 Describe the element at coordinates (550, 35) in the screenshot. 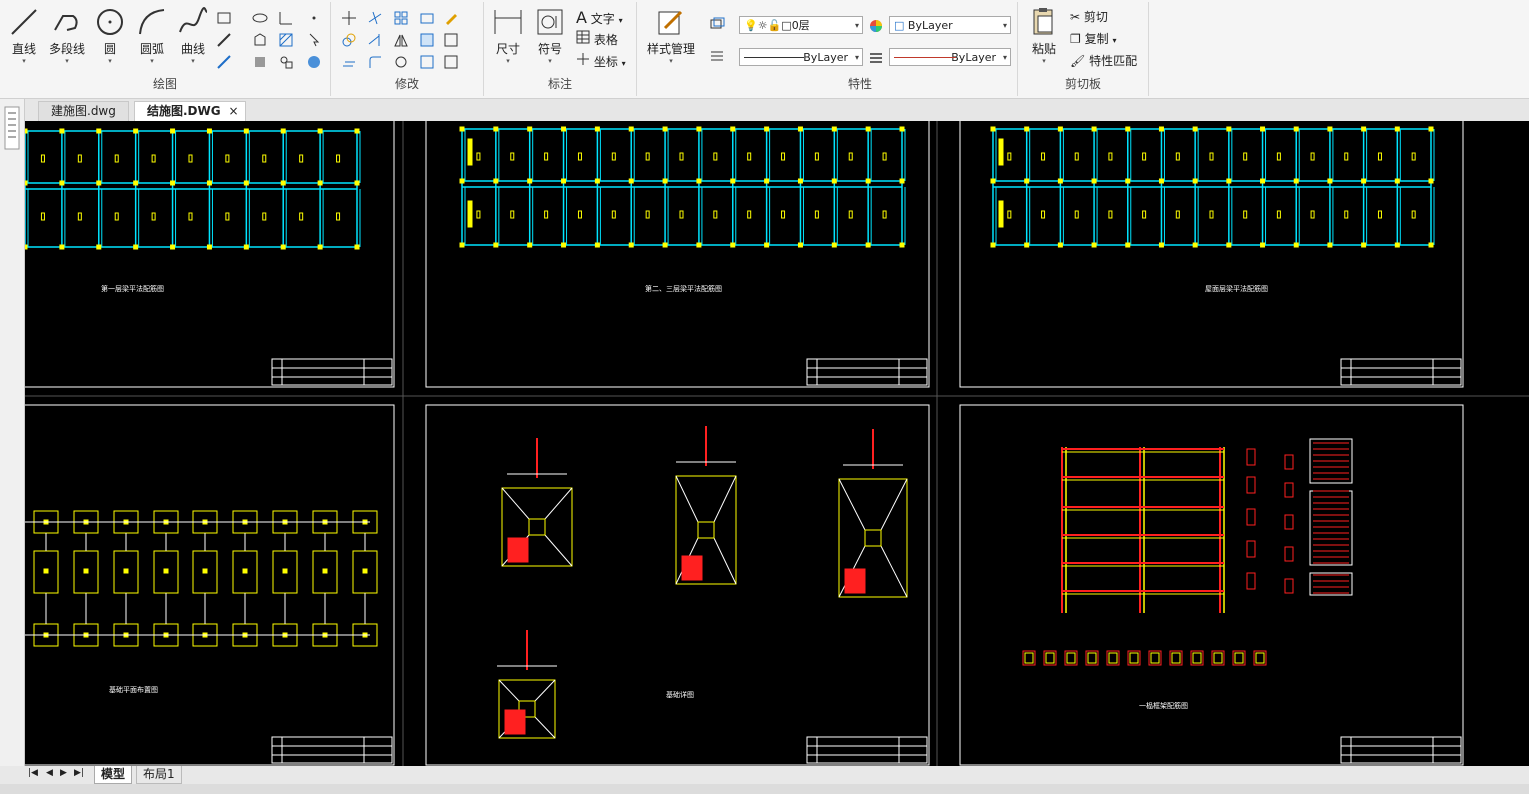

I see `symbol-button: 符号 ▾` at that location.